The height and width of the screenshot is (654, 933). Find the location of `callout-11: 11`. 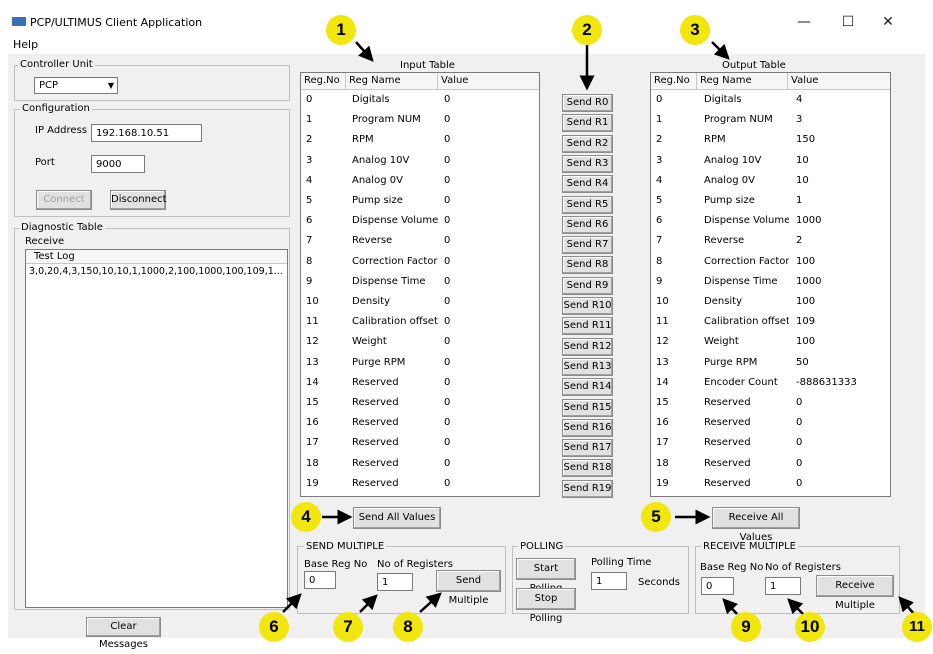

callout-11: 11 is located at coordinates (917, 627).